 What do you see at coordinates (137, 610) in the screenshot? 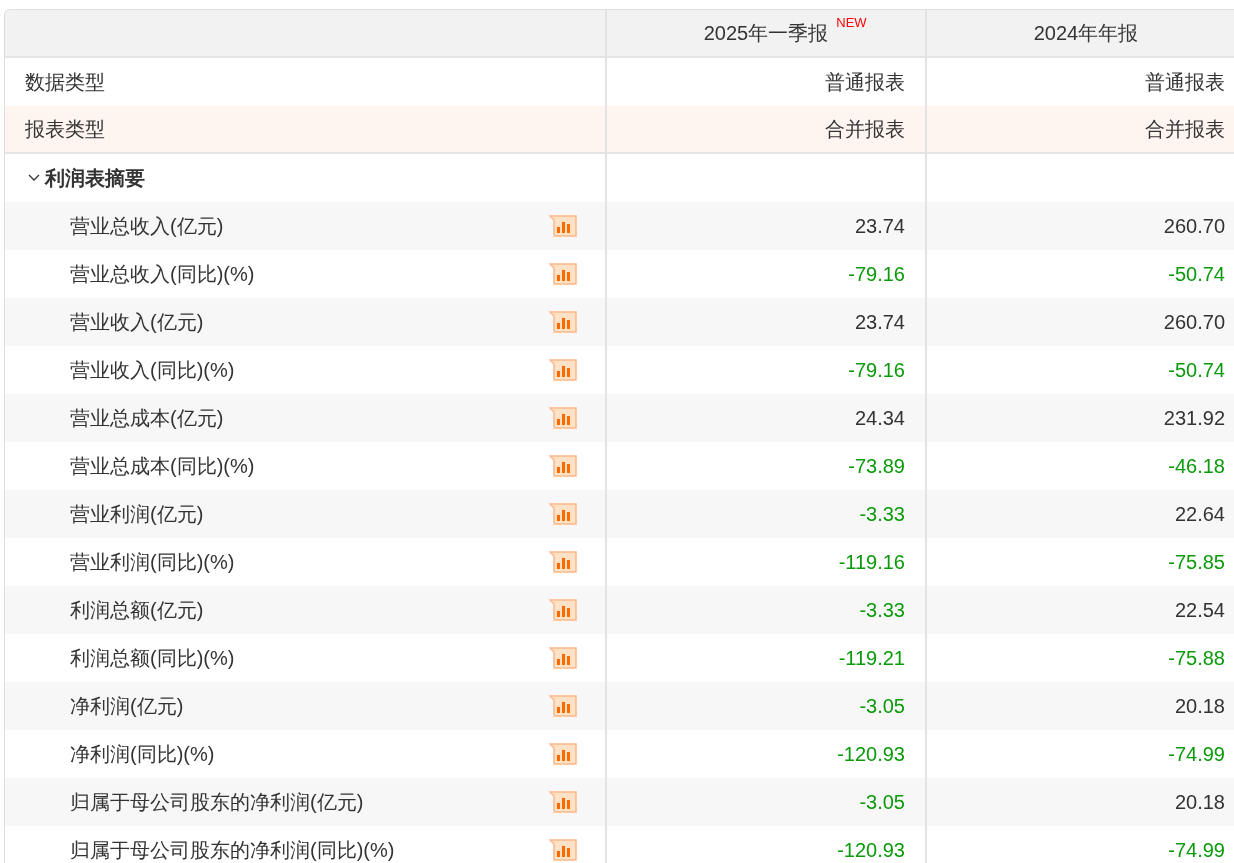
I see `row-label: 利润总额(亿元)` at bounding box center [137, 610].